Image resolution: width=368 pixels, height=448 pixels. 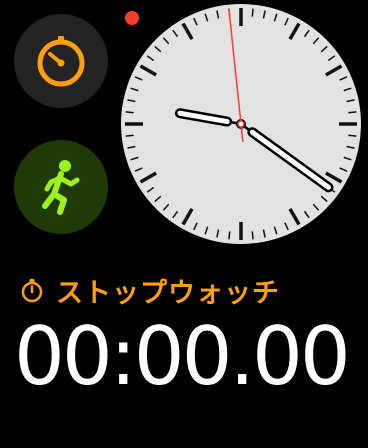 I want to click on running-figure-icon, so click(x=61, y=187).